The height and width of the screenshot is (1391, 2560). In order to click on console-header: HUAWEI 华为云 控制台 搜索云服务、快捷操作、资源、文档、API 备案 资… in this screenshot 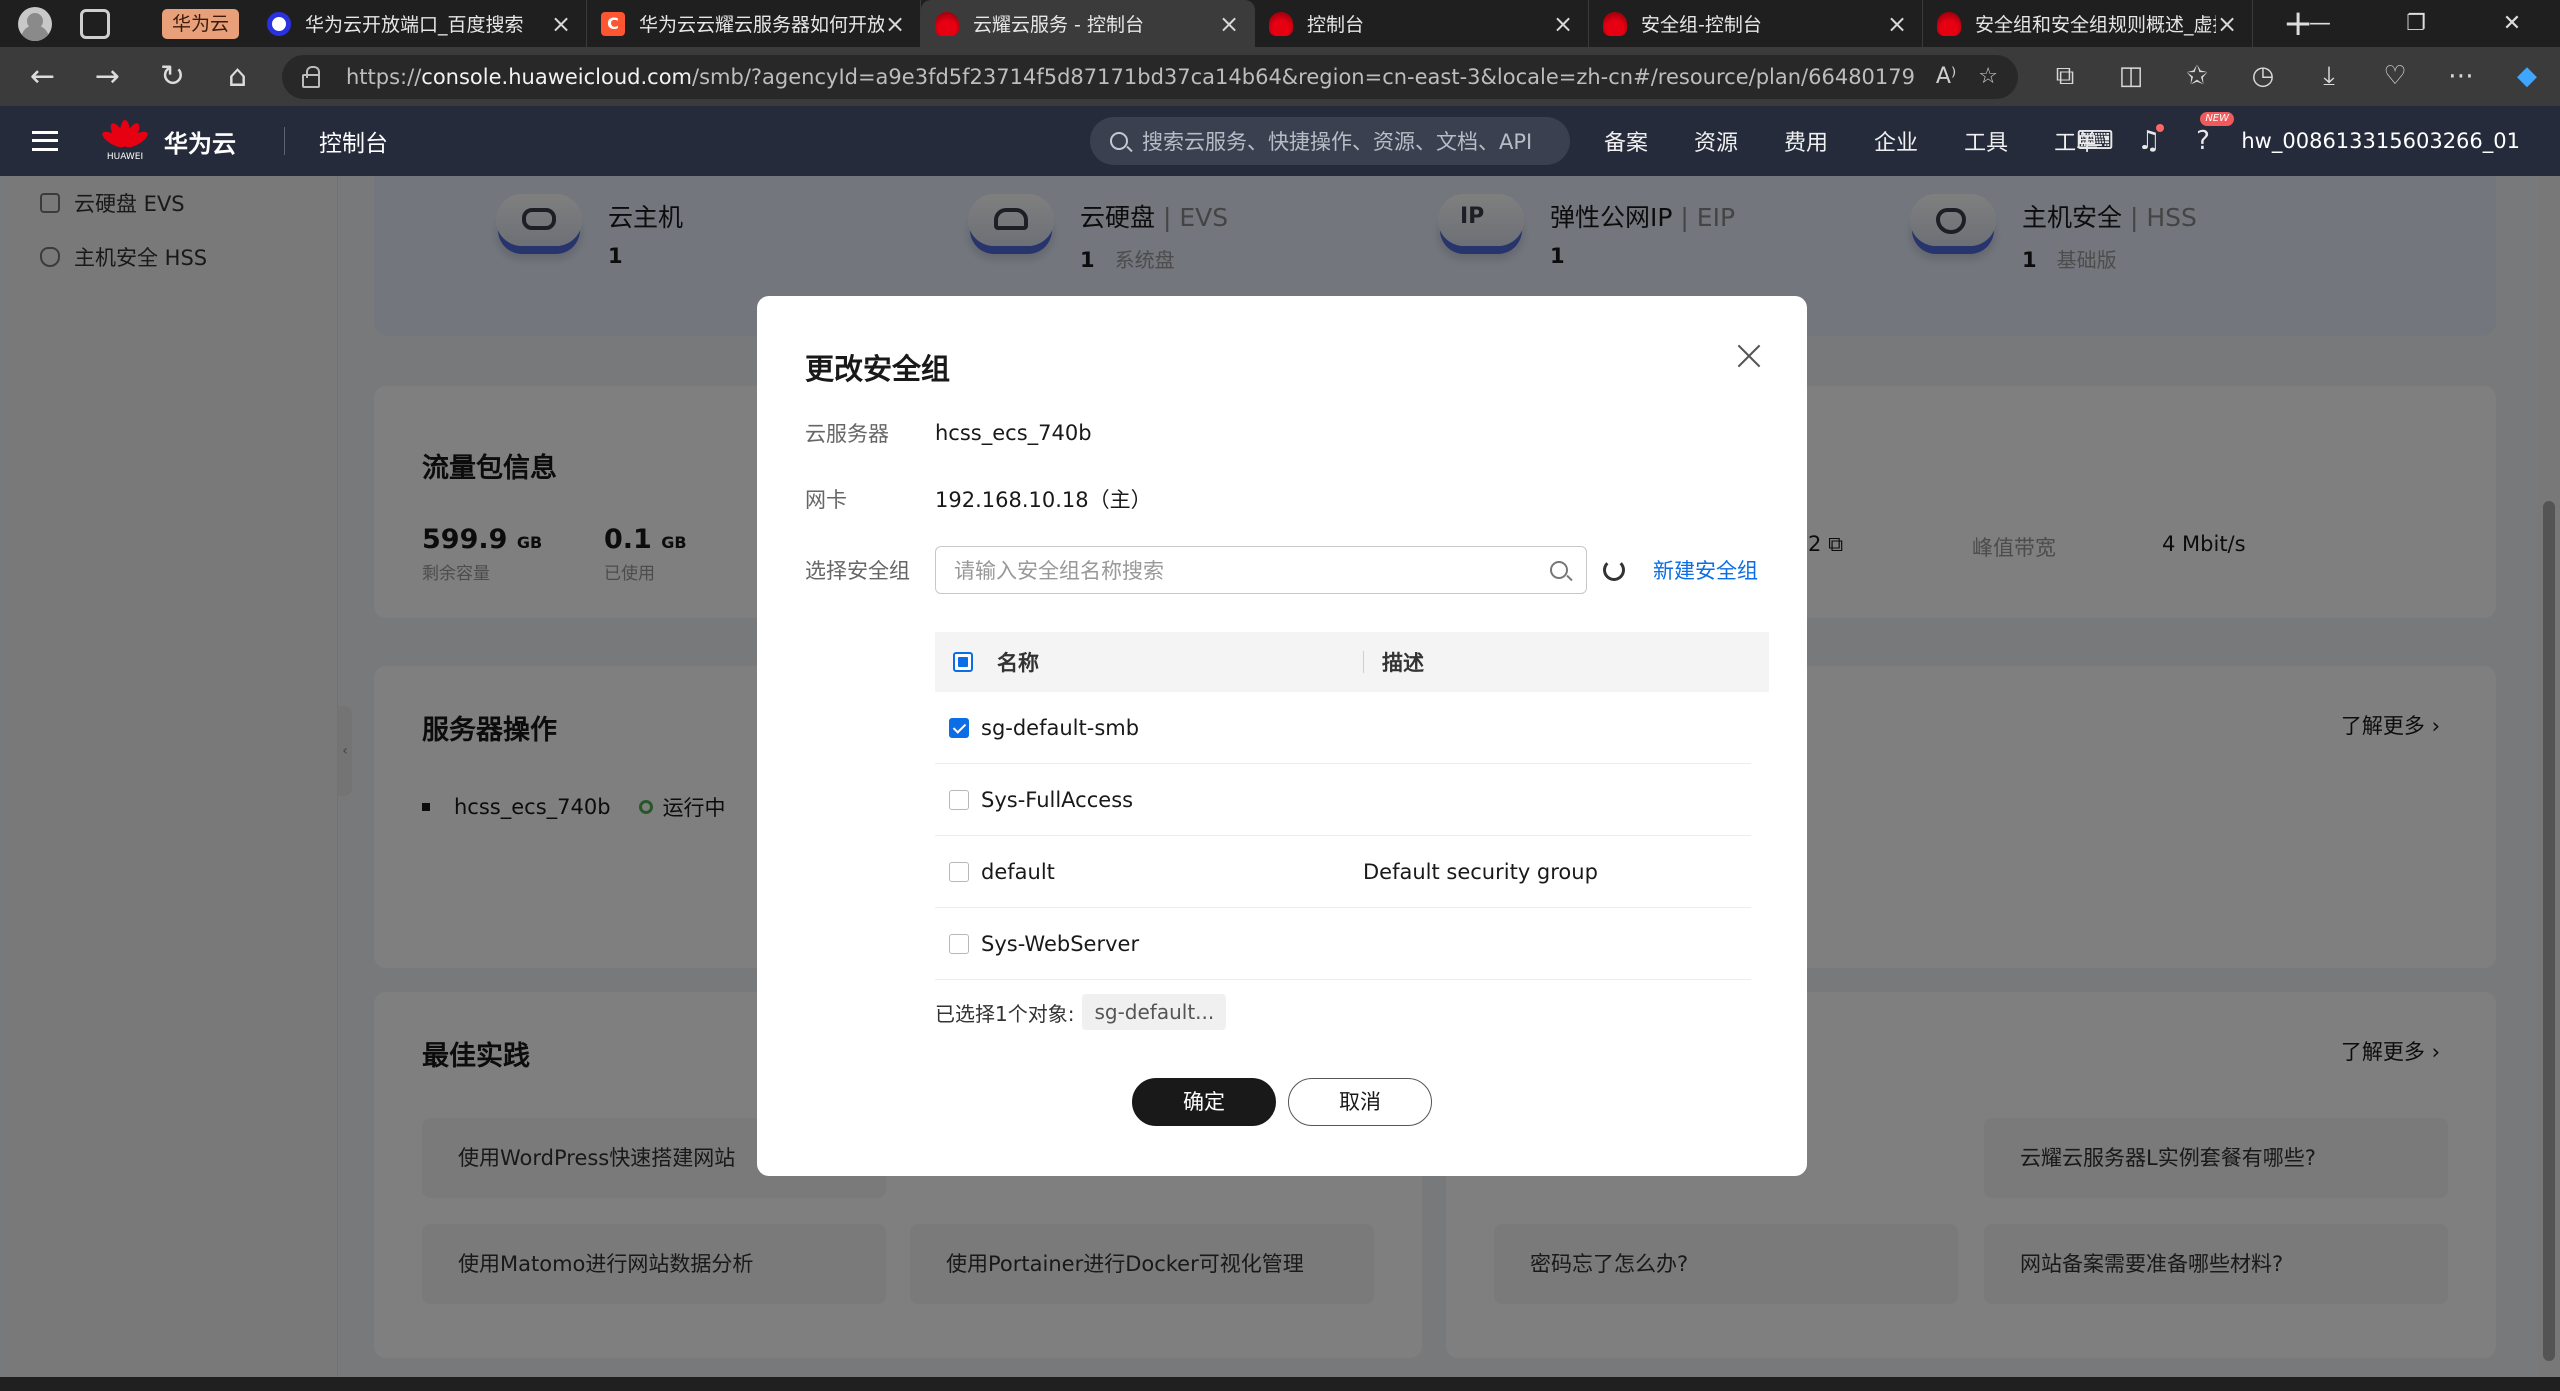, I will do `click(1280, 141)`.